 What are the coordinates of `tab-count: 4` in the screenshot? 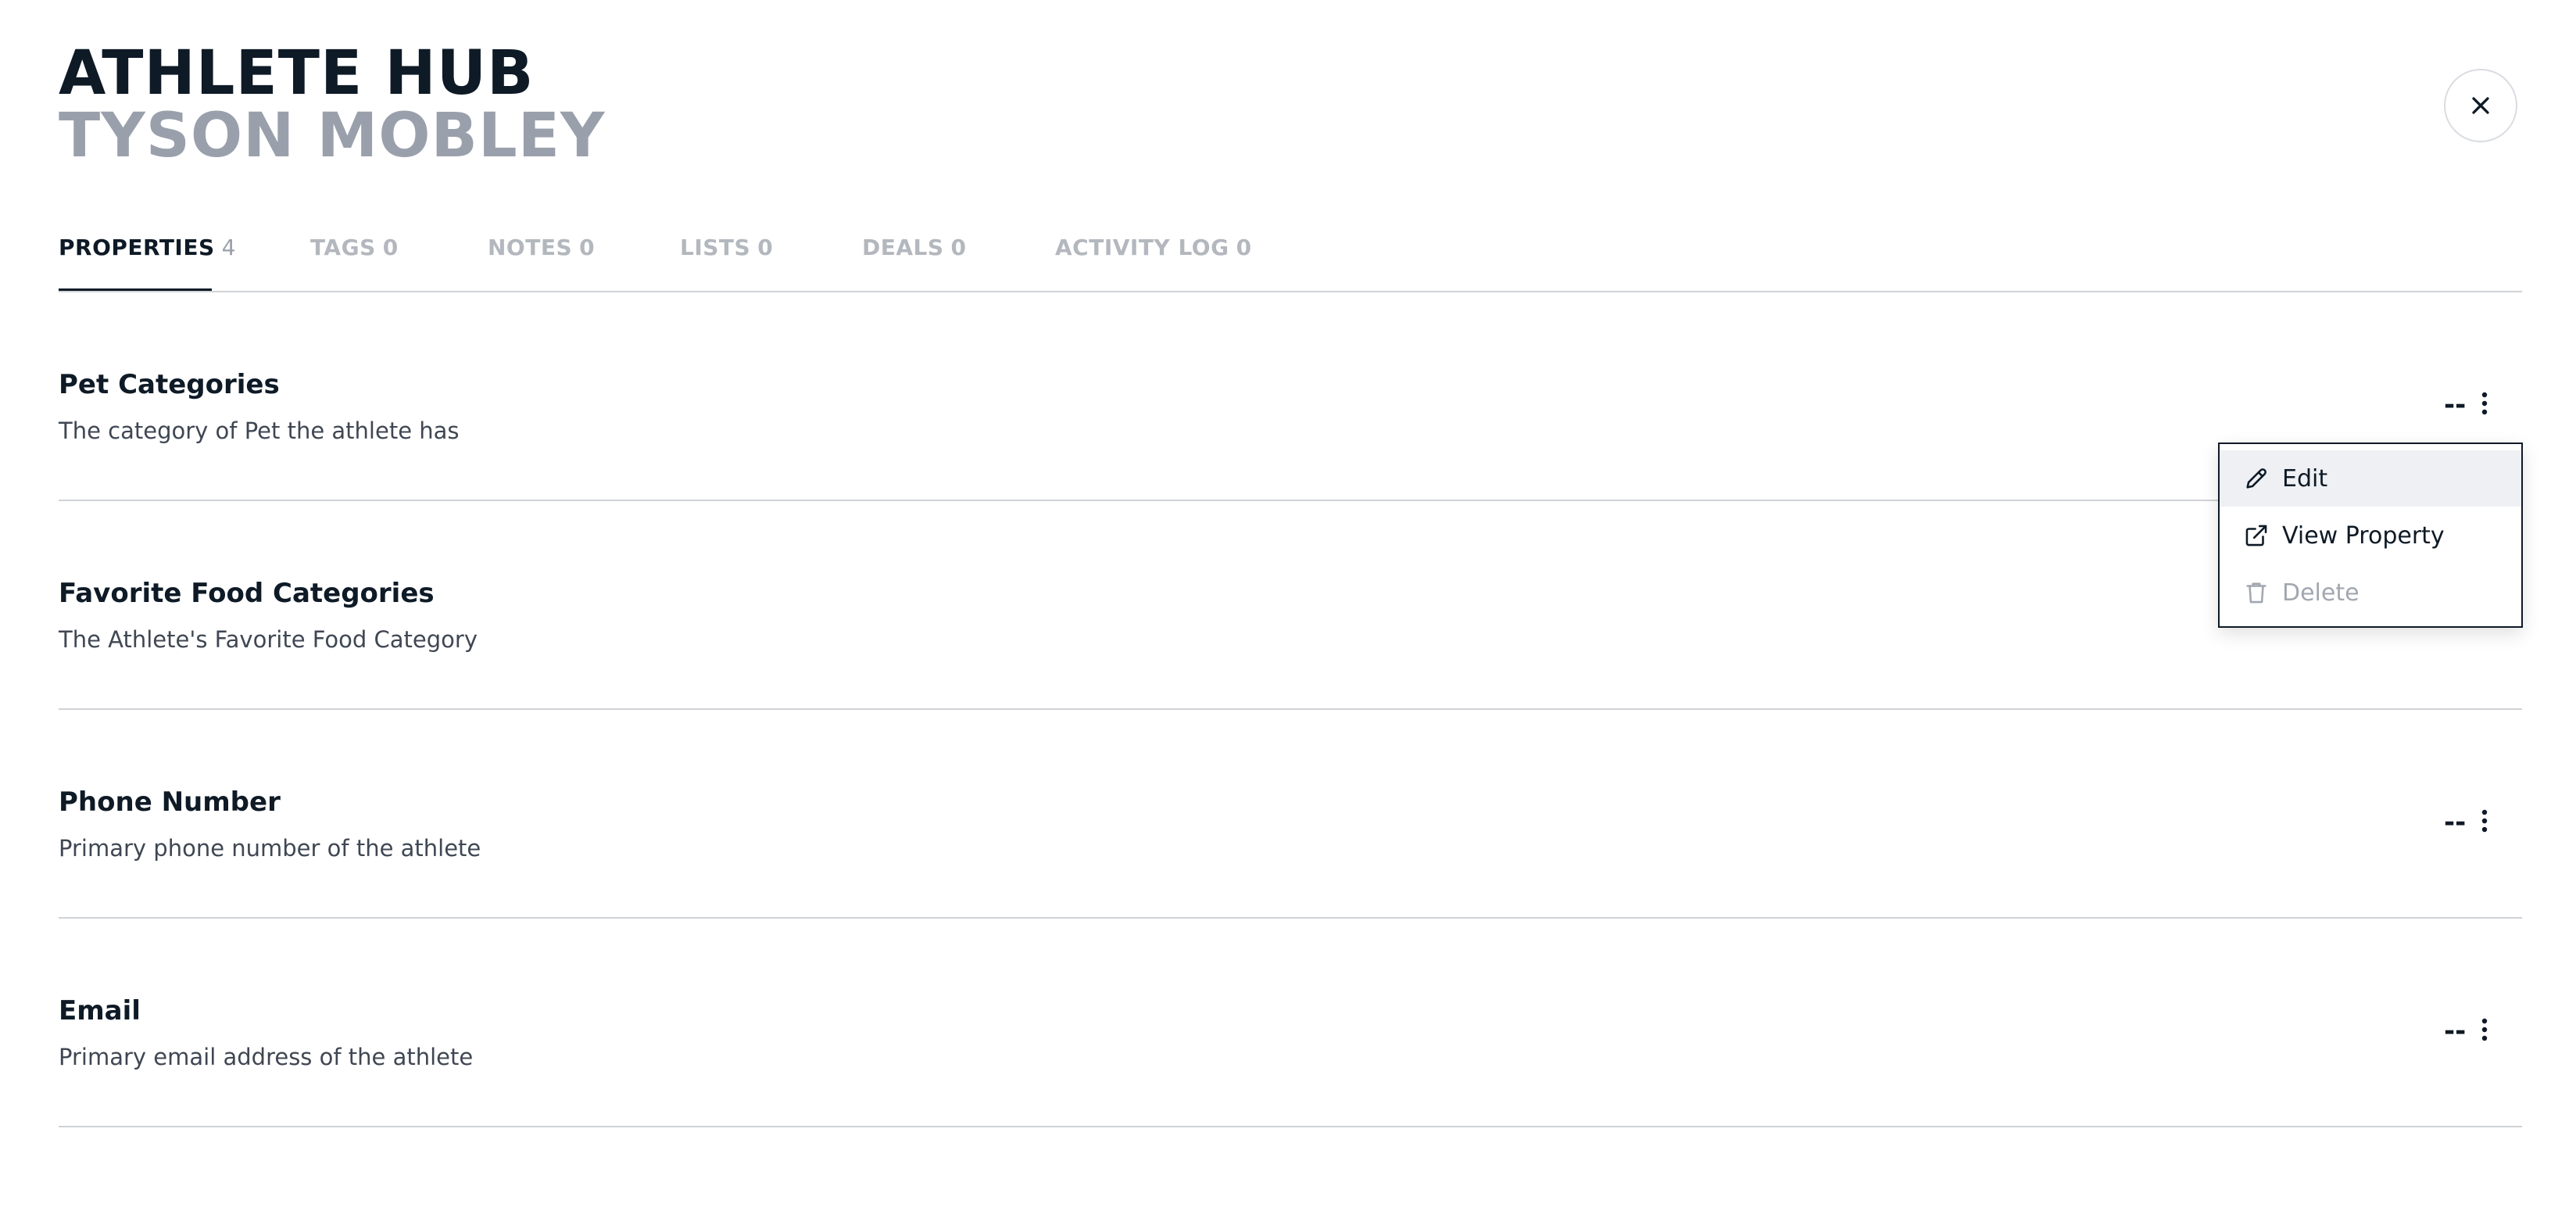 It's located at (228, 247).